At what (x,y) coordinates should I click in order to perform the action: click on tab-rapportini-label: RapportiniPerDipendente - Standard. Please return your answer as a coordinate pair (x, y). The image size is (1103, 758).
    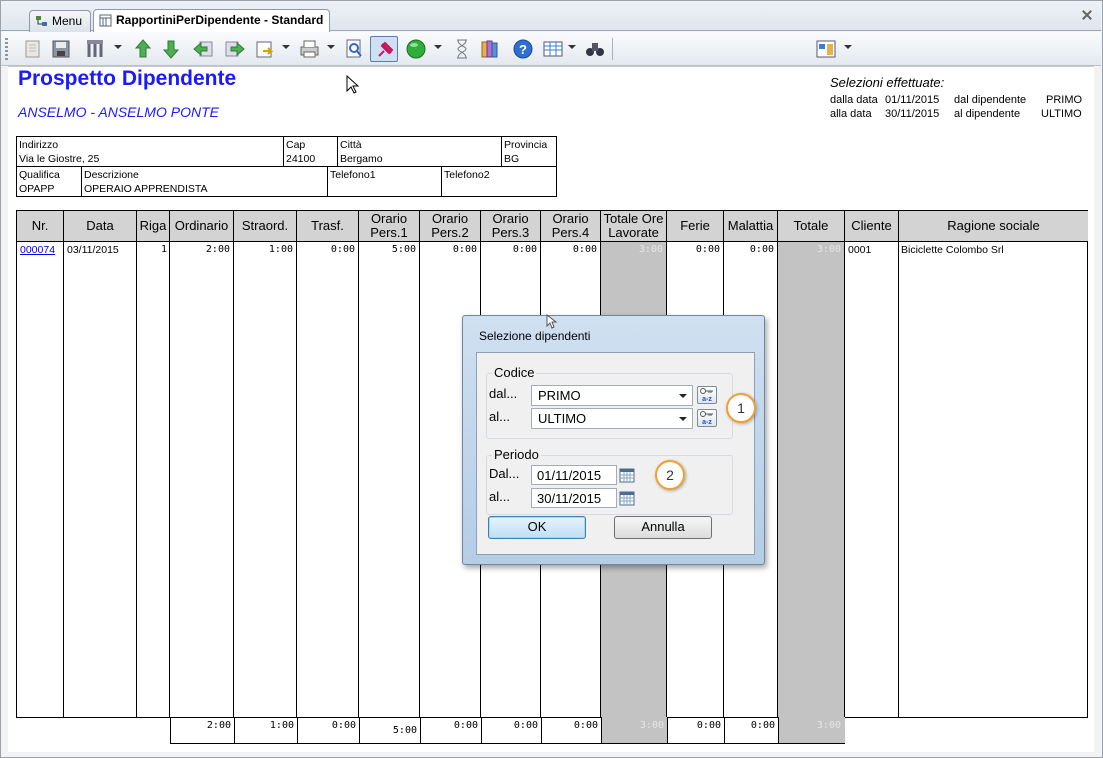
    Looking at the image, I should click on (220, 20).